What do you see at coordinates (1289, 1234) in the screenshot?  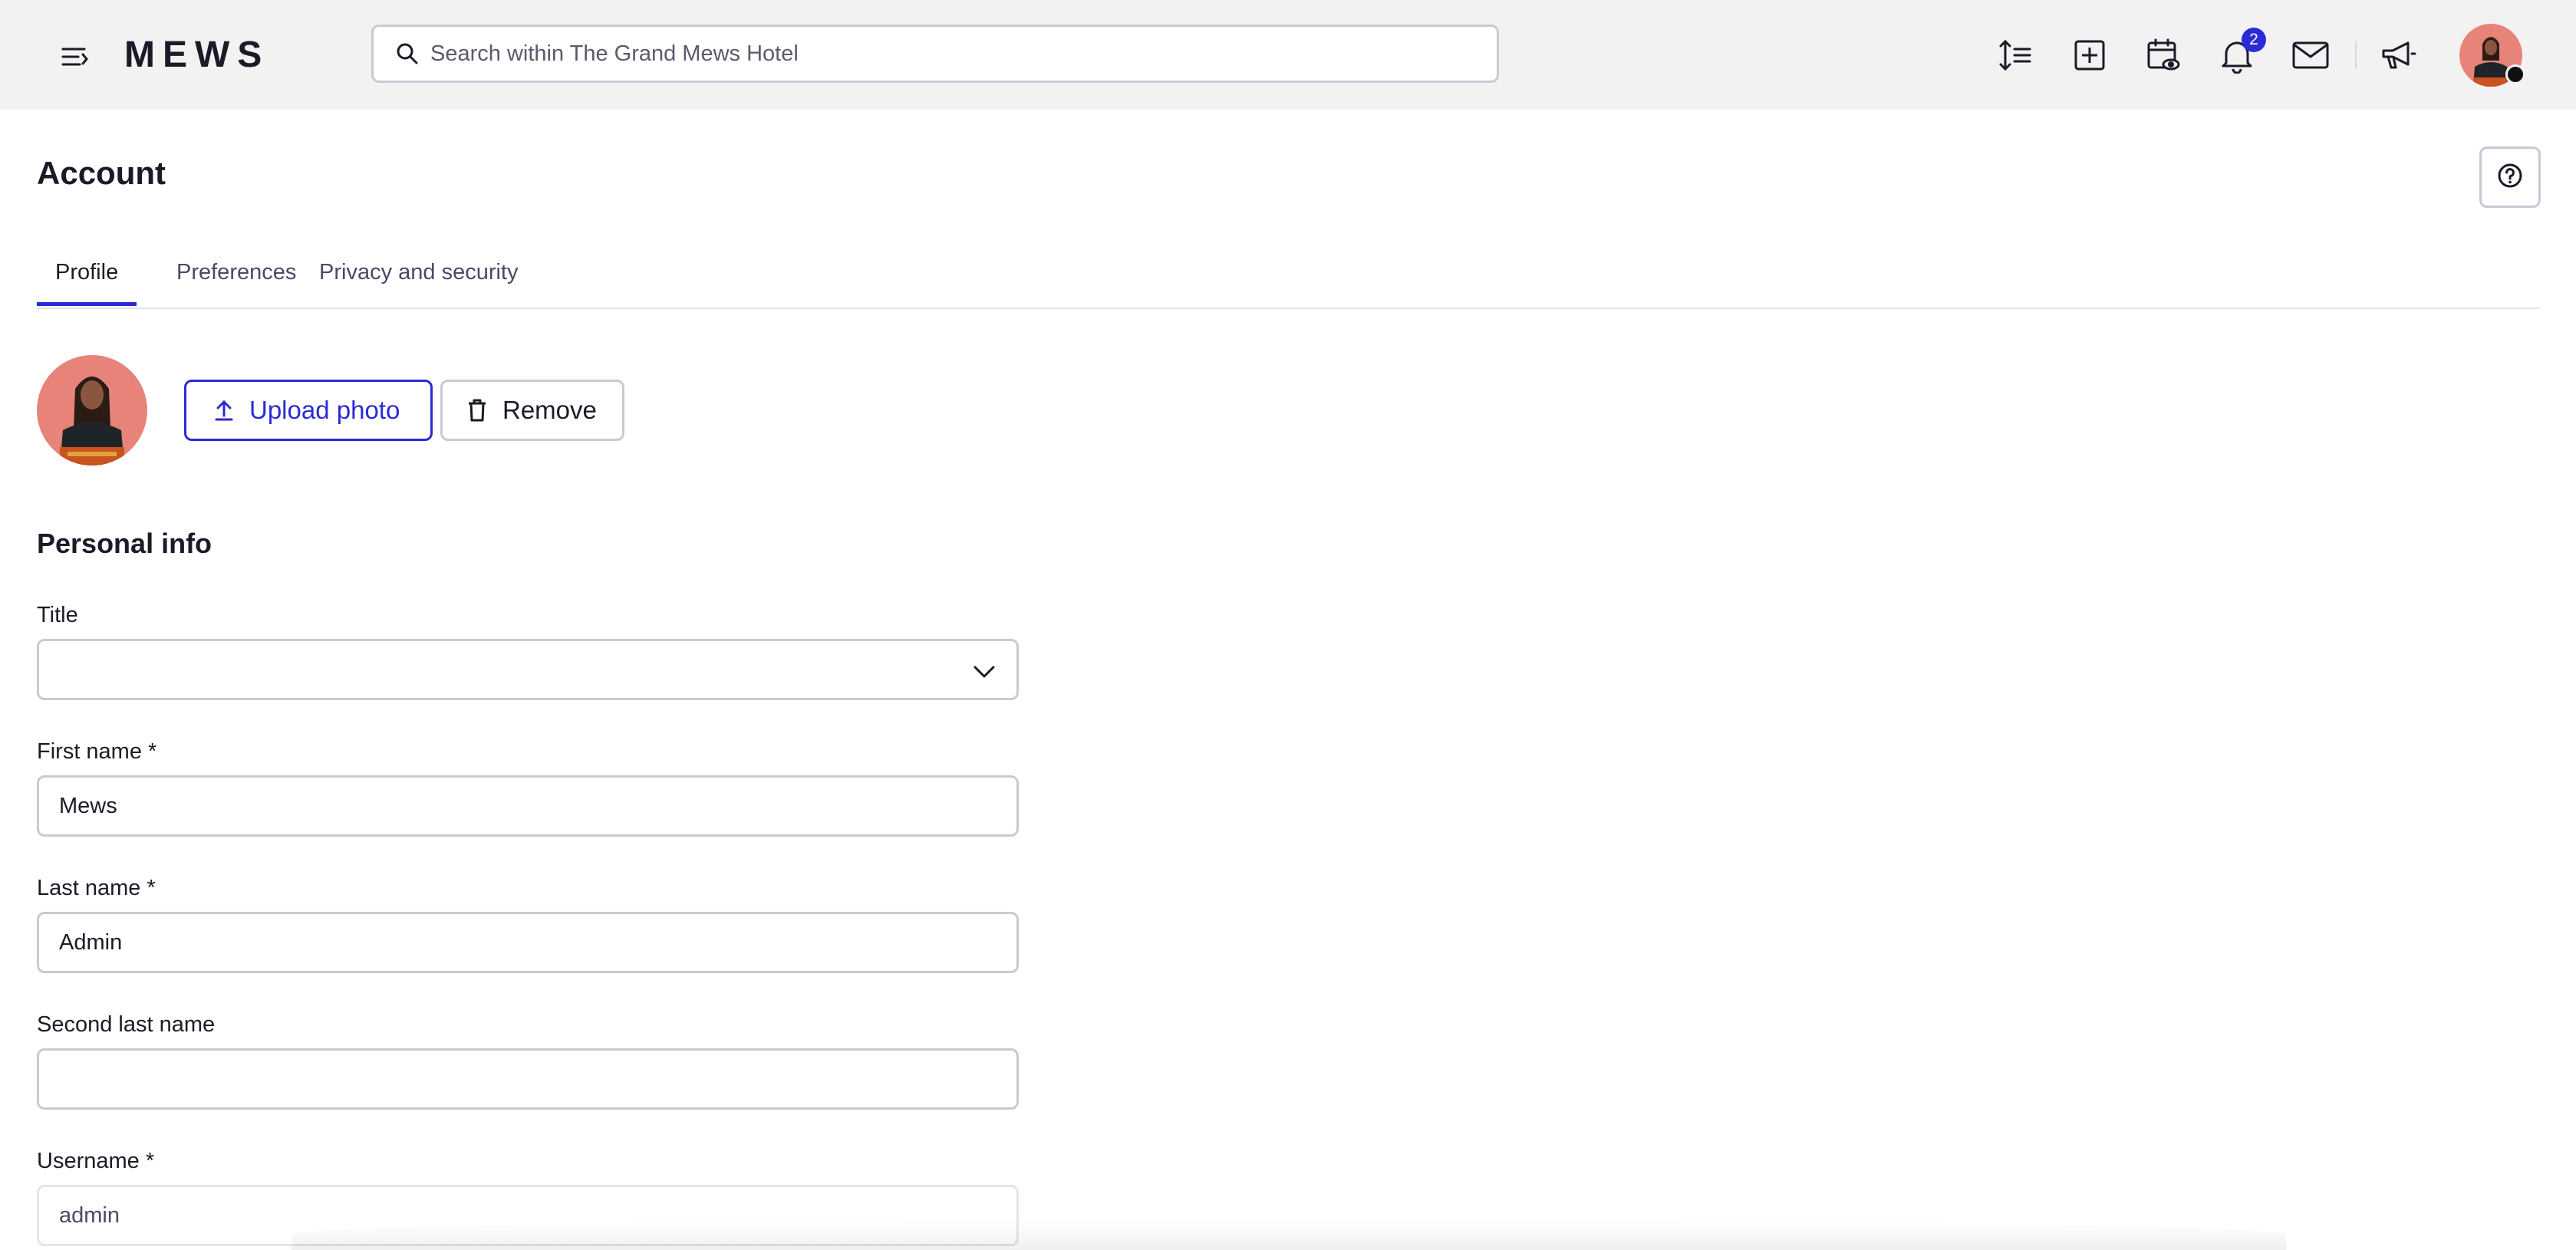 I see `bottom-shadow` at bounding box center [1289, 1234].